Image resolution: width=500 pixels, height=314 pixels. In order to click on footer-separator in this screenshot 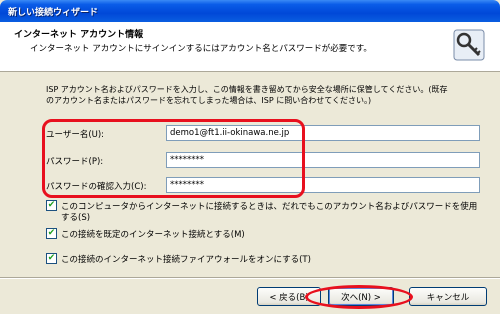, I will do `click(250, 278)`.